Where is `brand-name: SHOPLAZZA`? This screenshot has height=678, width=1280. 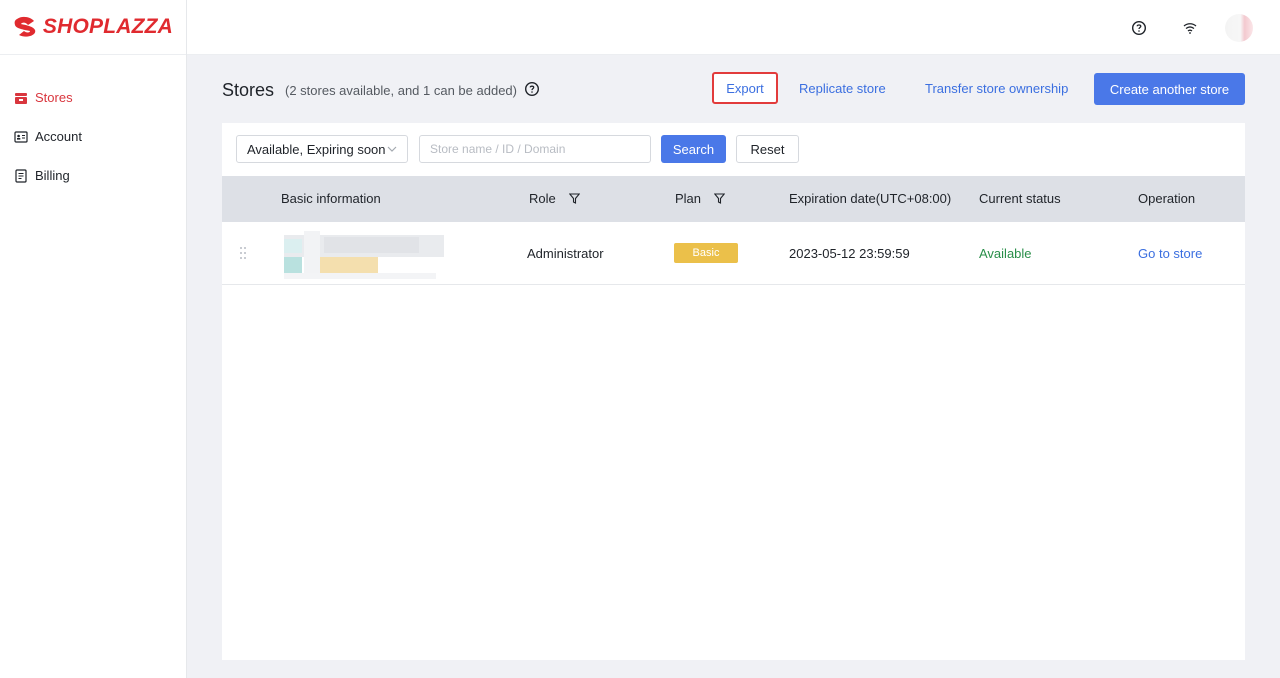 brand-name: SHOPLAZZA is located at coordinates (108, 26).